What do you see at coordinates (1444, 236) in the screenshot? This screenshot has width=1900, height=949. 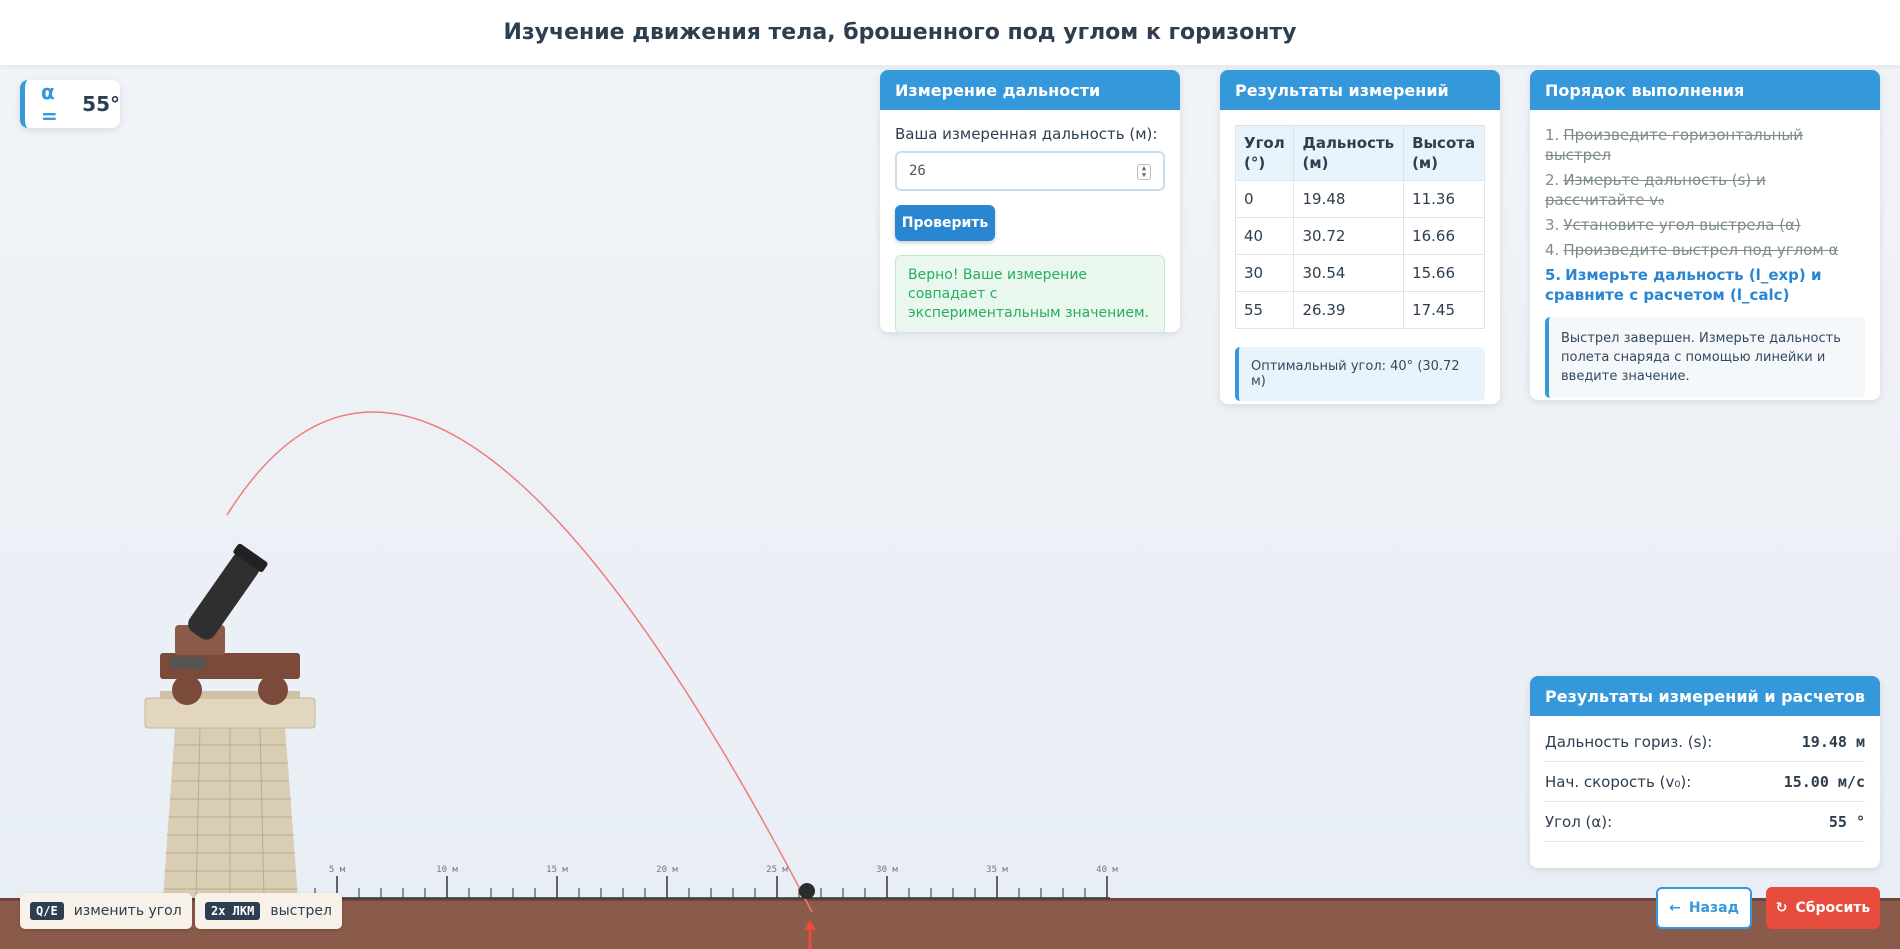 I see `table-cell: 16.66` at bounding box center [1444, 236].